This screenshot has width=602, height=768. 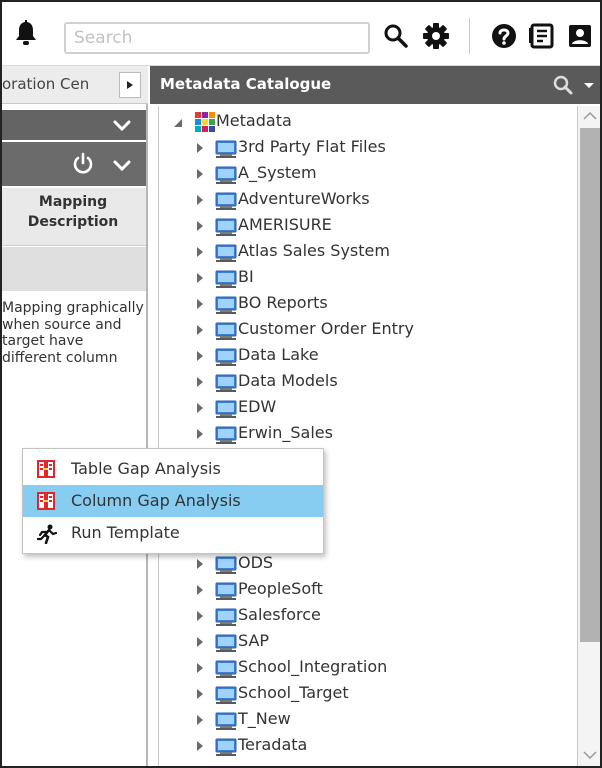 I want to click on tree-item: BO Reports, so click(x=364, y=305).